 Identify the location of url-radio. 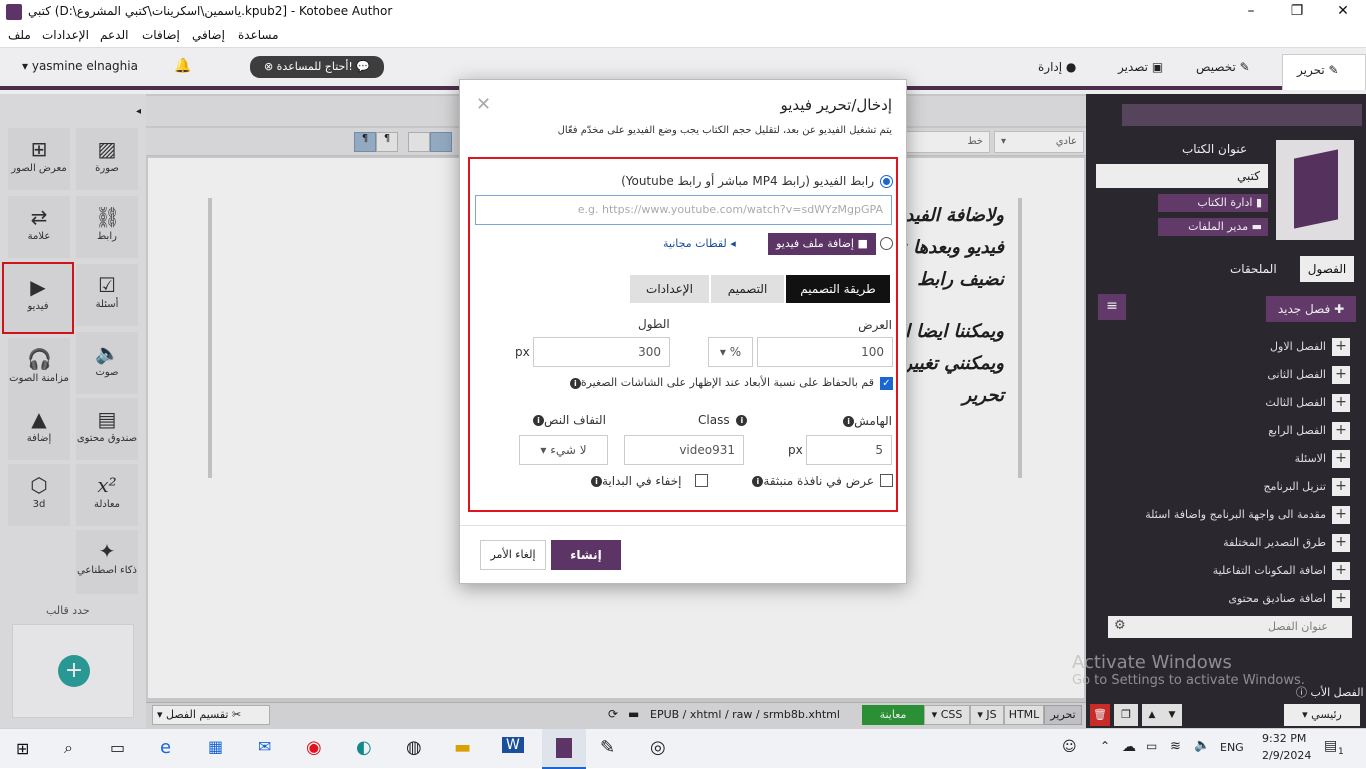
(886, 181).